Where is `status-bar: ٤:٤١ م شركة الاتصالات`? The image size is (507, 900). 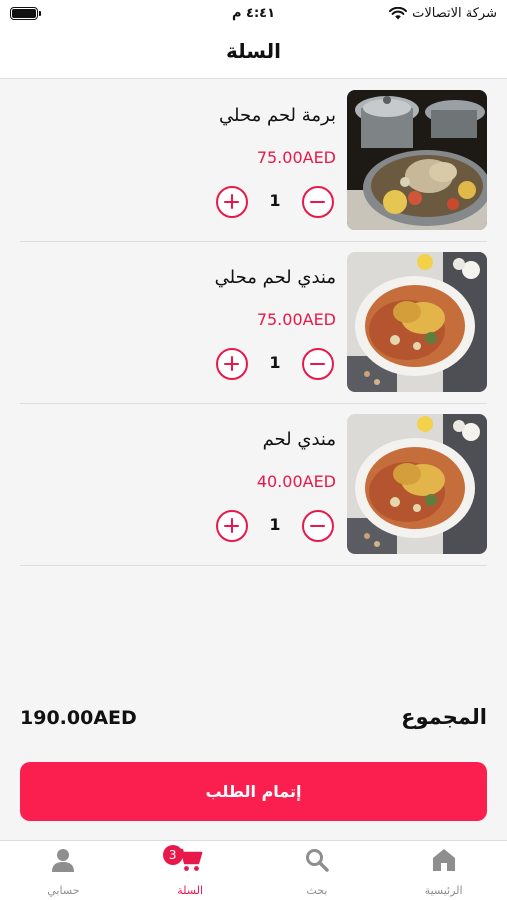 status-bar: ٤:٤١ م شركة الاتصالات is located at coordinates (253, 15).